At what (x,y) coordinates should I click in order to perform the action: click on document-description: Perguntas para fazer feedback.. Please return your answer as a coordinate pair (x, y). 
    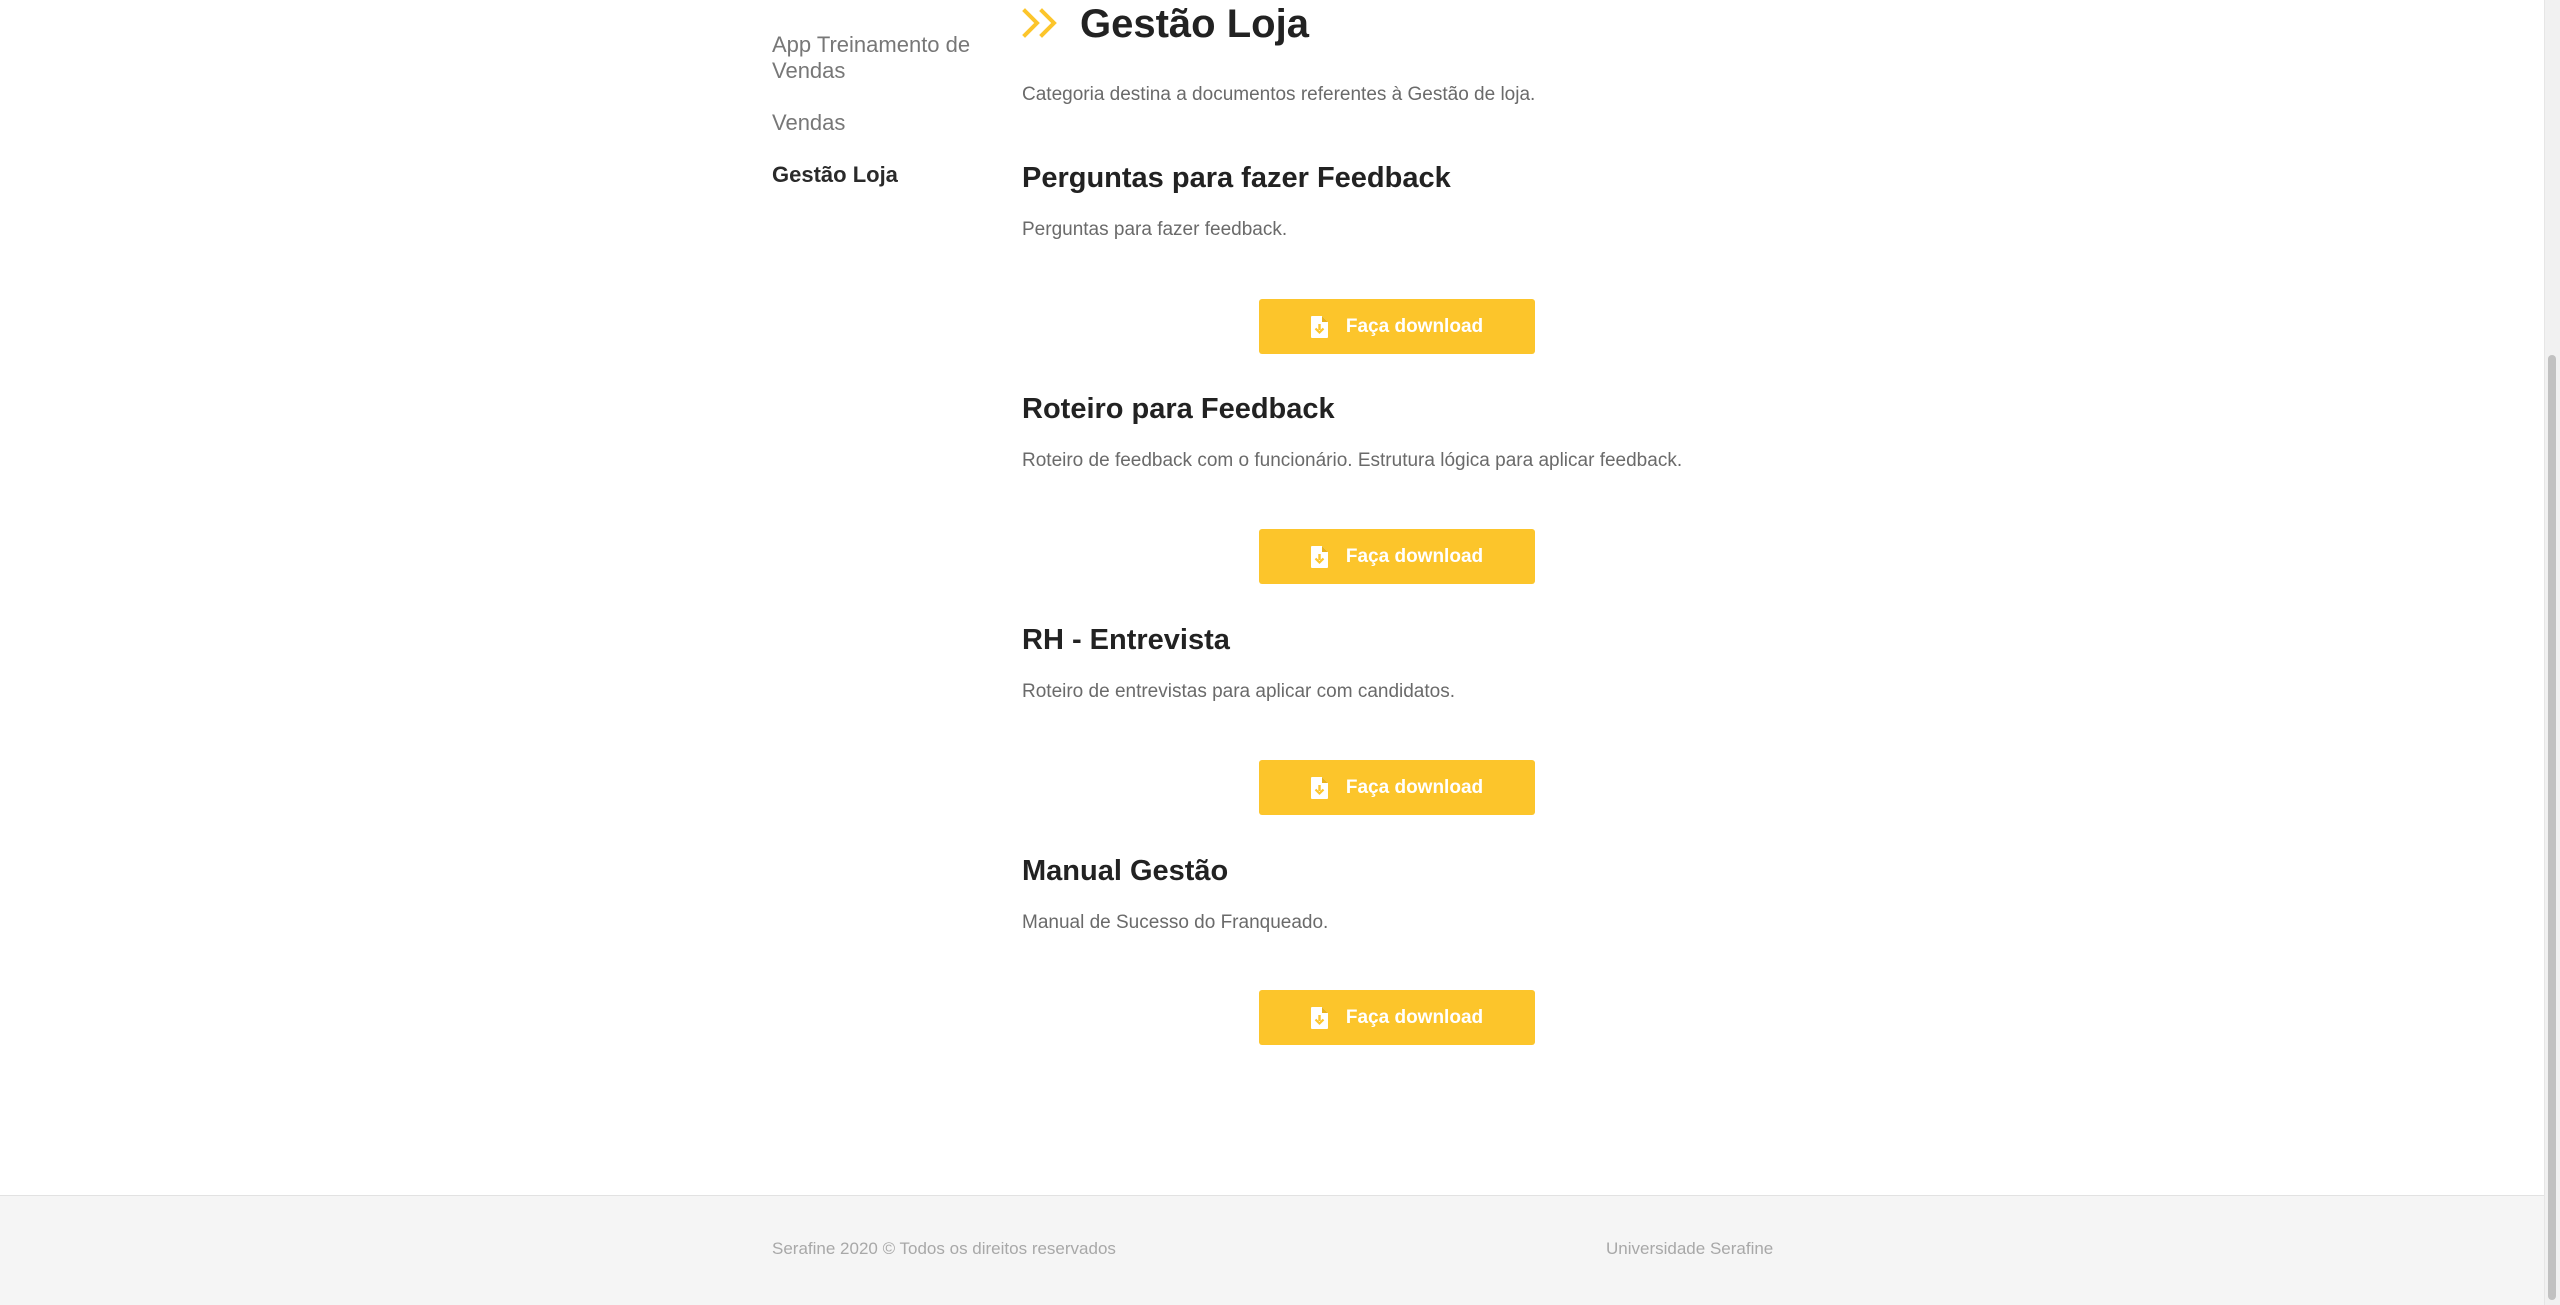
    Looking at the image, I should click on (1155, 229).